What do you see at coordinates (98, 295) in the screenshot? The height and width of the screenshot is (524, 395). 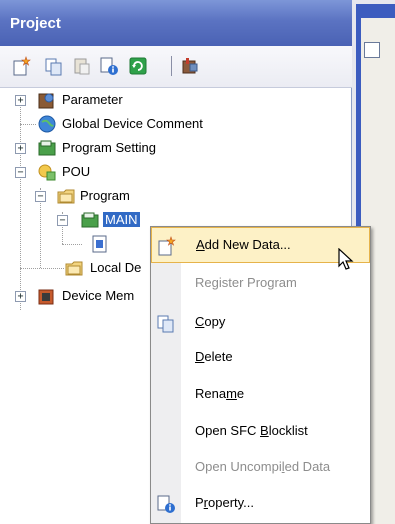 I see `tree-item-device-memory: Device Mem` at bounding box center [98, 295].